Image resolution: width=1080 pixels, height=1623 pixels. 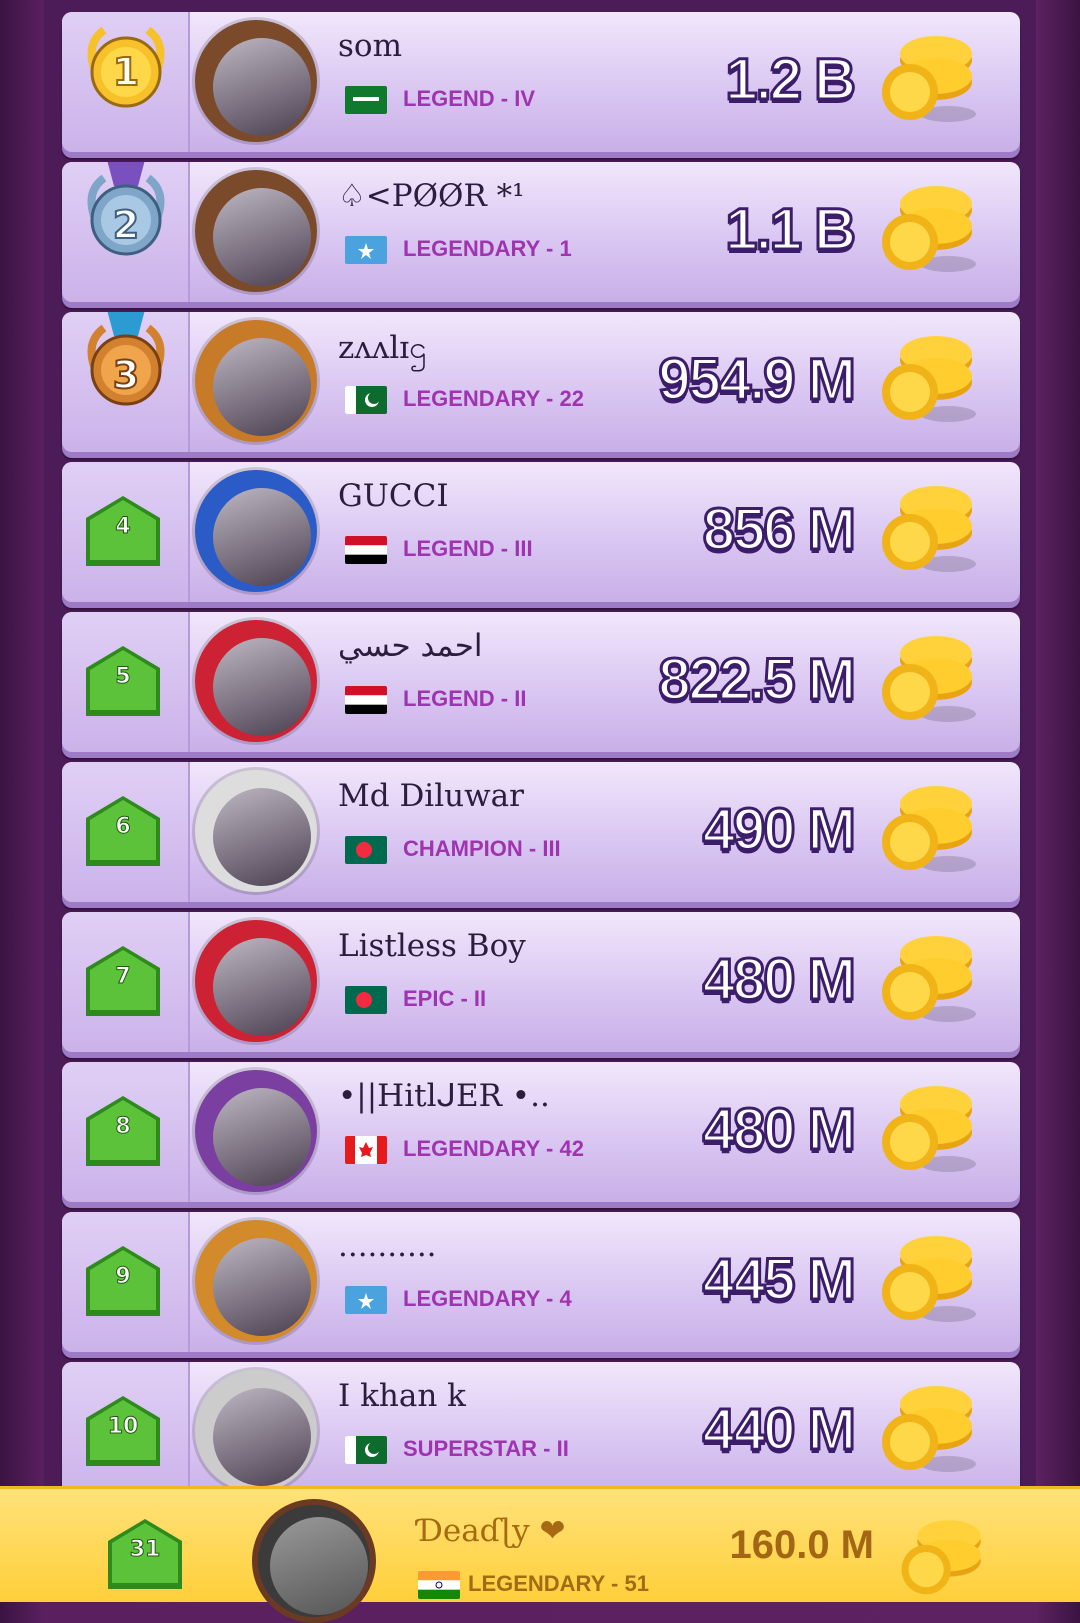 I want to click on rank-number: 8, so click(x=123, y=1127).